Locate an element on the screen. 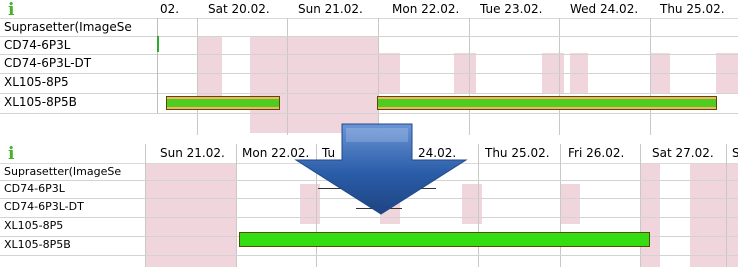 Image resolution: width=738 pixels, height=267 pixels. down-arrow-icon is located at coordinates (381, 169).